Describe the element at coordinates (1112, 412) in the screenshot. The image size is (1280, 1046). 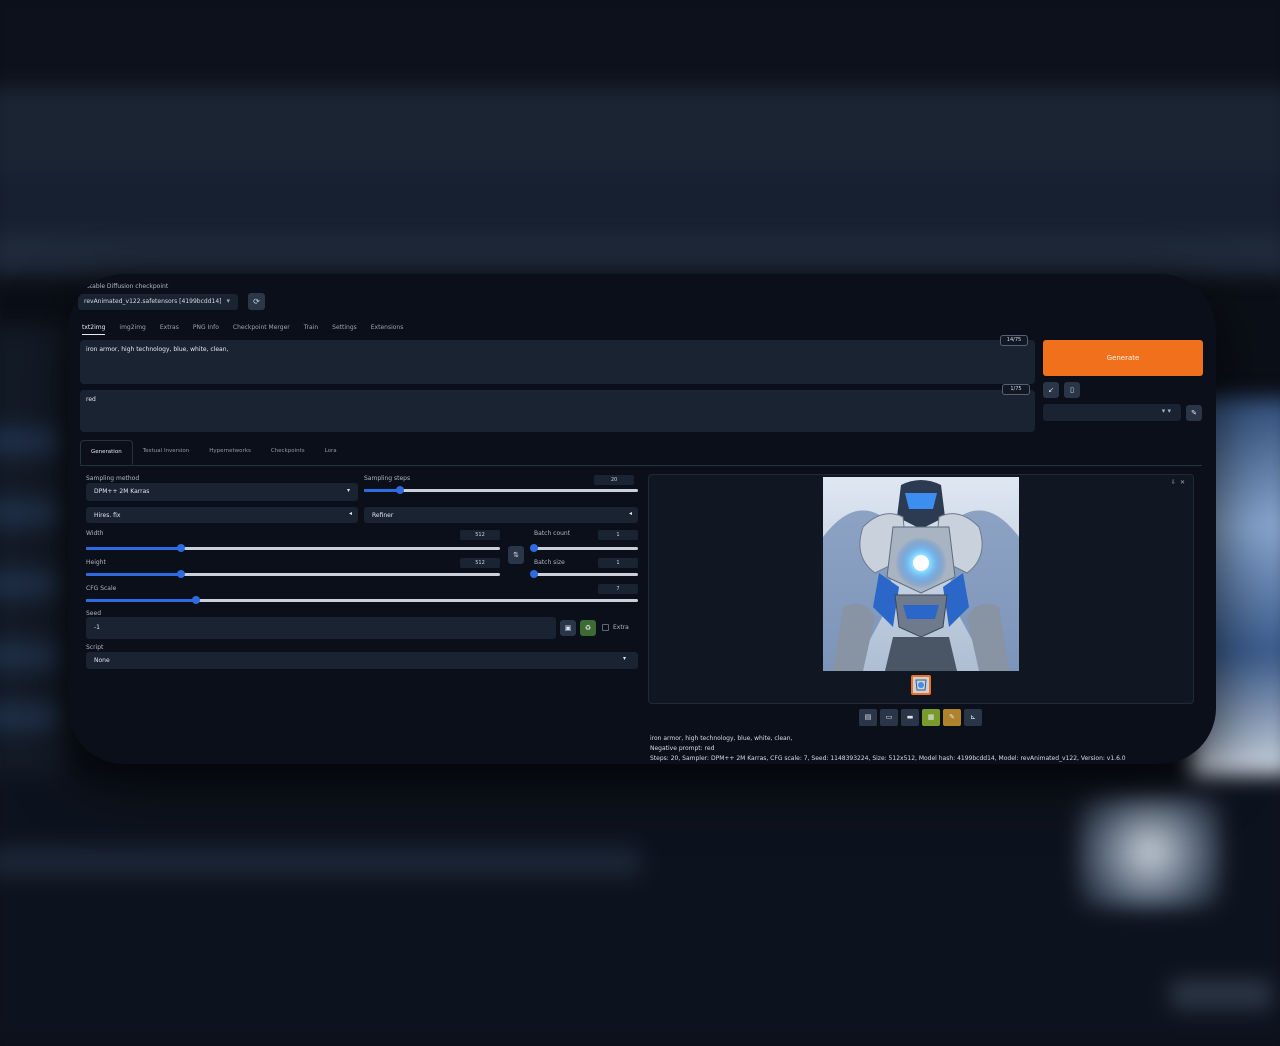
I see `styles-select: ▾ ▾` at that location.